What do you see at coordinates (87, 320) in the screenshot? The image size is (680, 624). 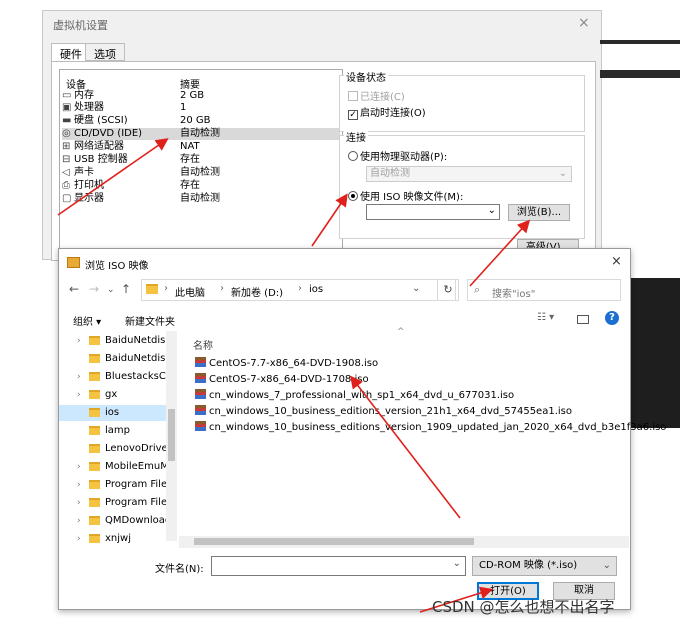 I see `organize-button: 组织 ▾` at bounding box center [87, 320].